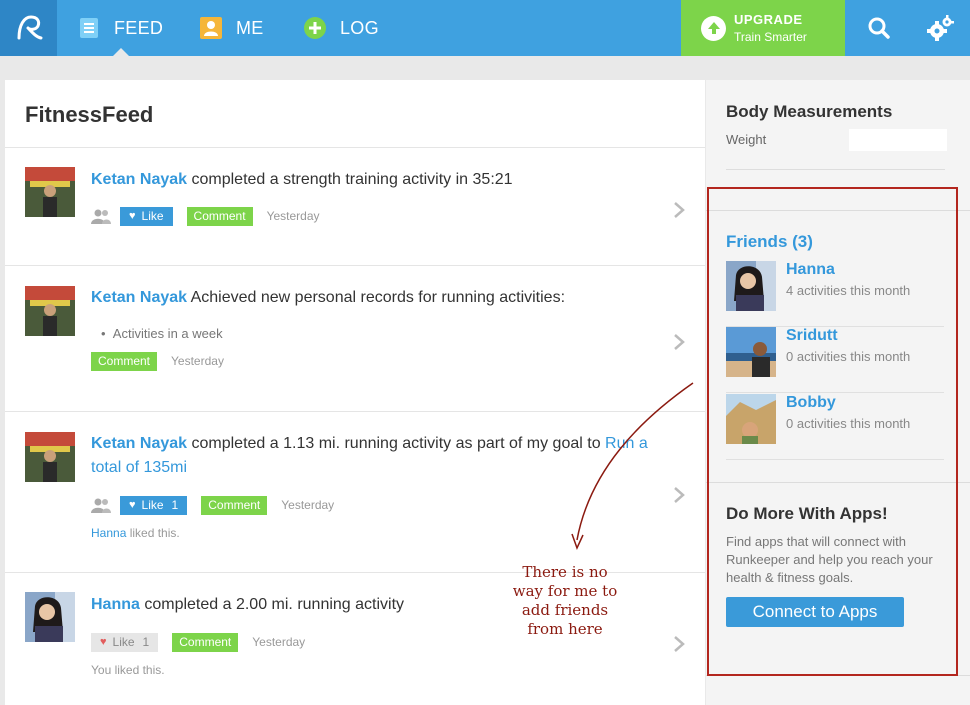 The width and height of the screenshot is (970, 705). Describe the element at coordinates (768, 19) in the screenshot. I see `upgrade-title: UPGRADE` at that location.